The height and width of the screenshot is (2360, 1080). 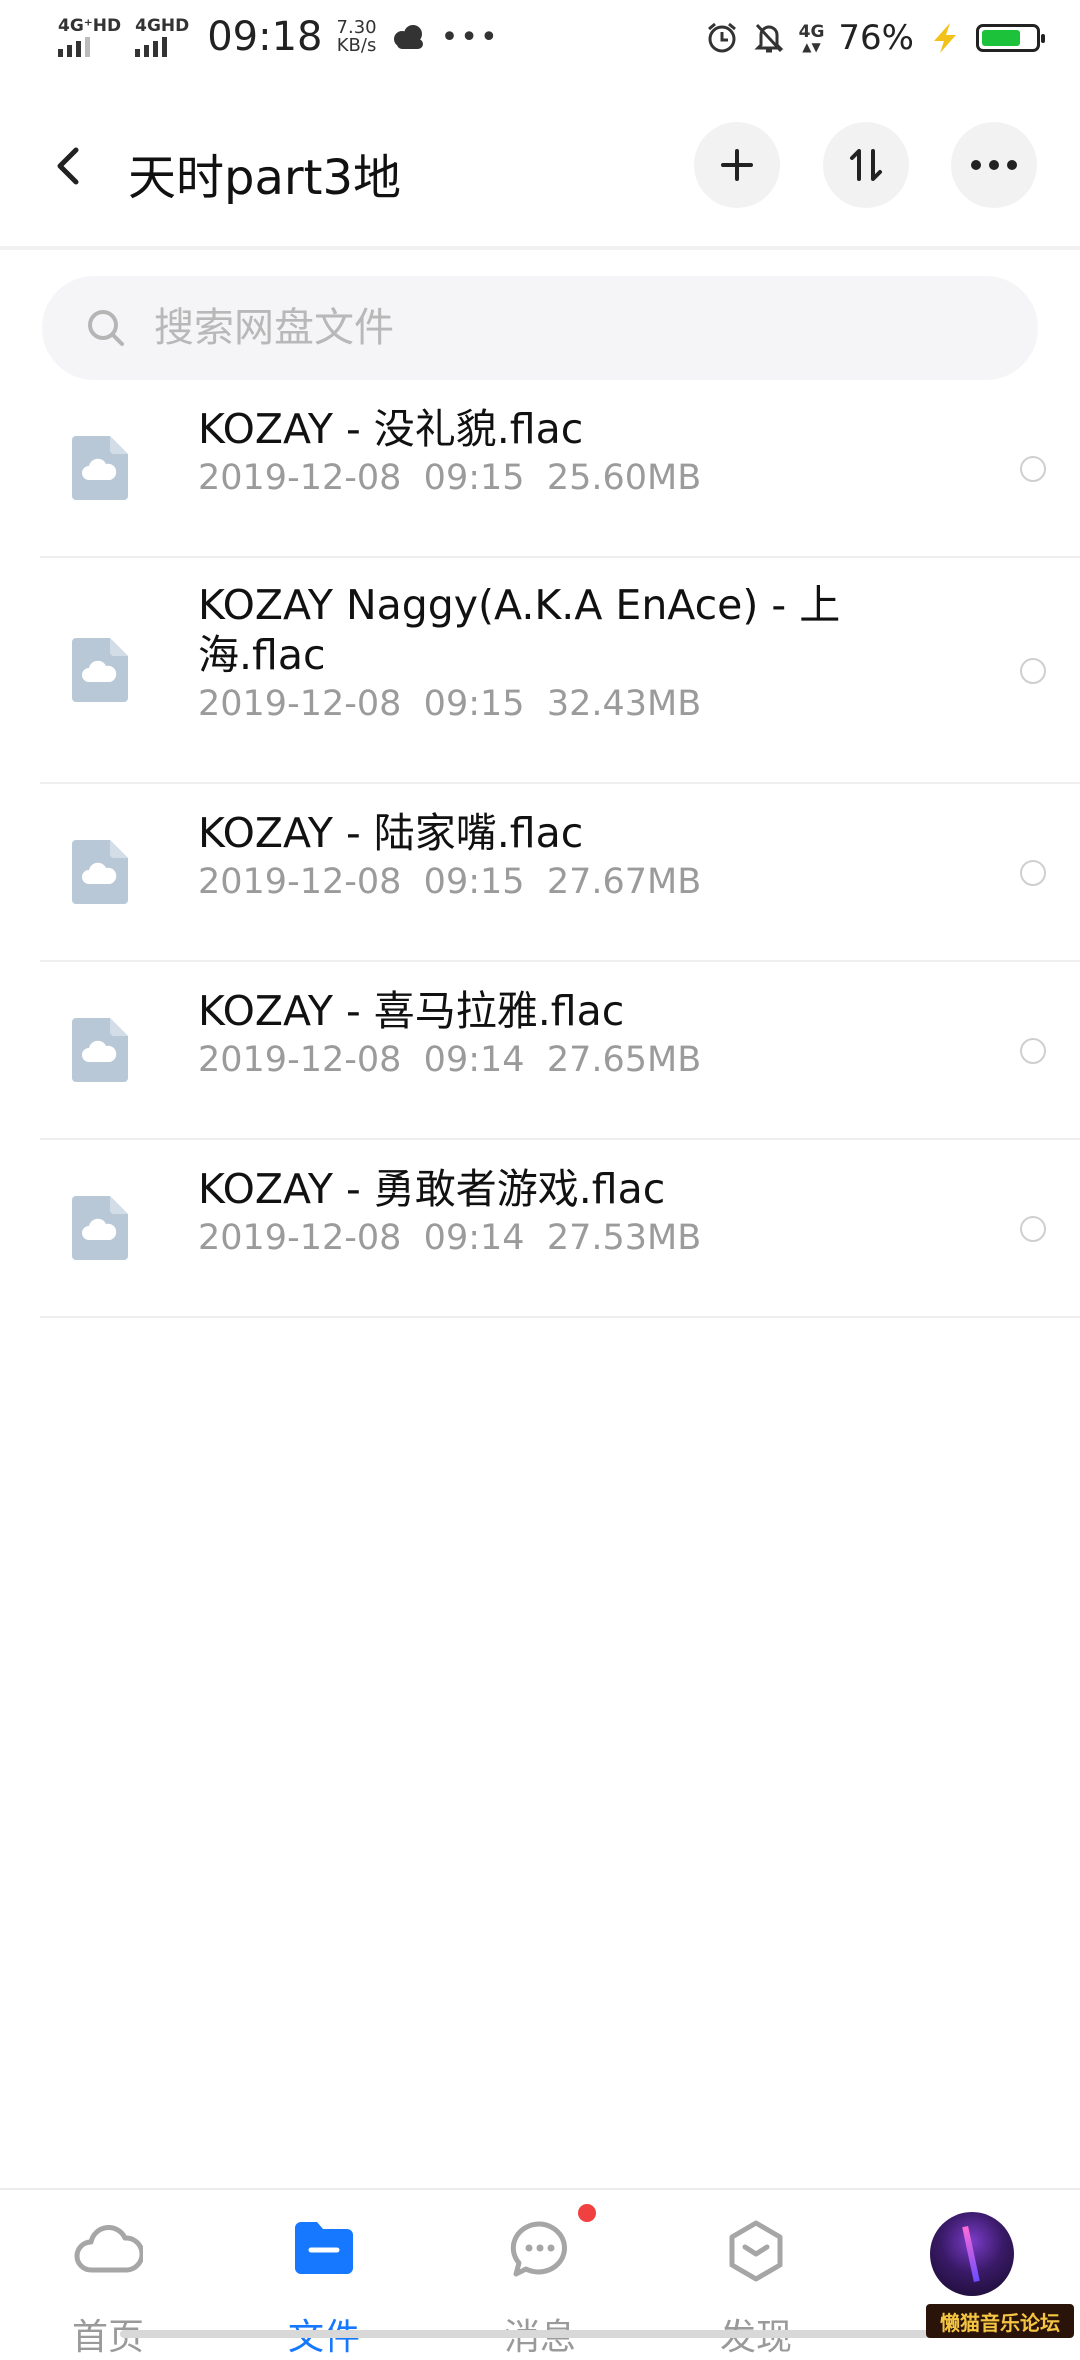 What do you see at coordinates (540, 168) in the screenshot?
I see `header-bar: 天时part3地` at bounding box center [540, 168].